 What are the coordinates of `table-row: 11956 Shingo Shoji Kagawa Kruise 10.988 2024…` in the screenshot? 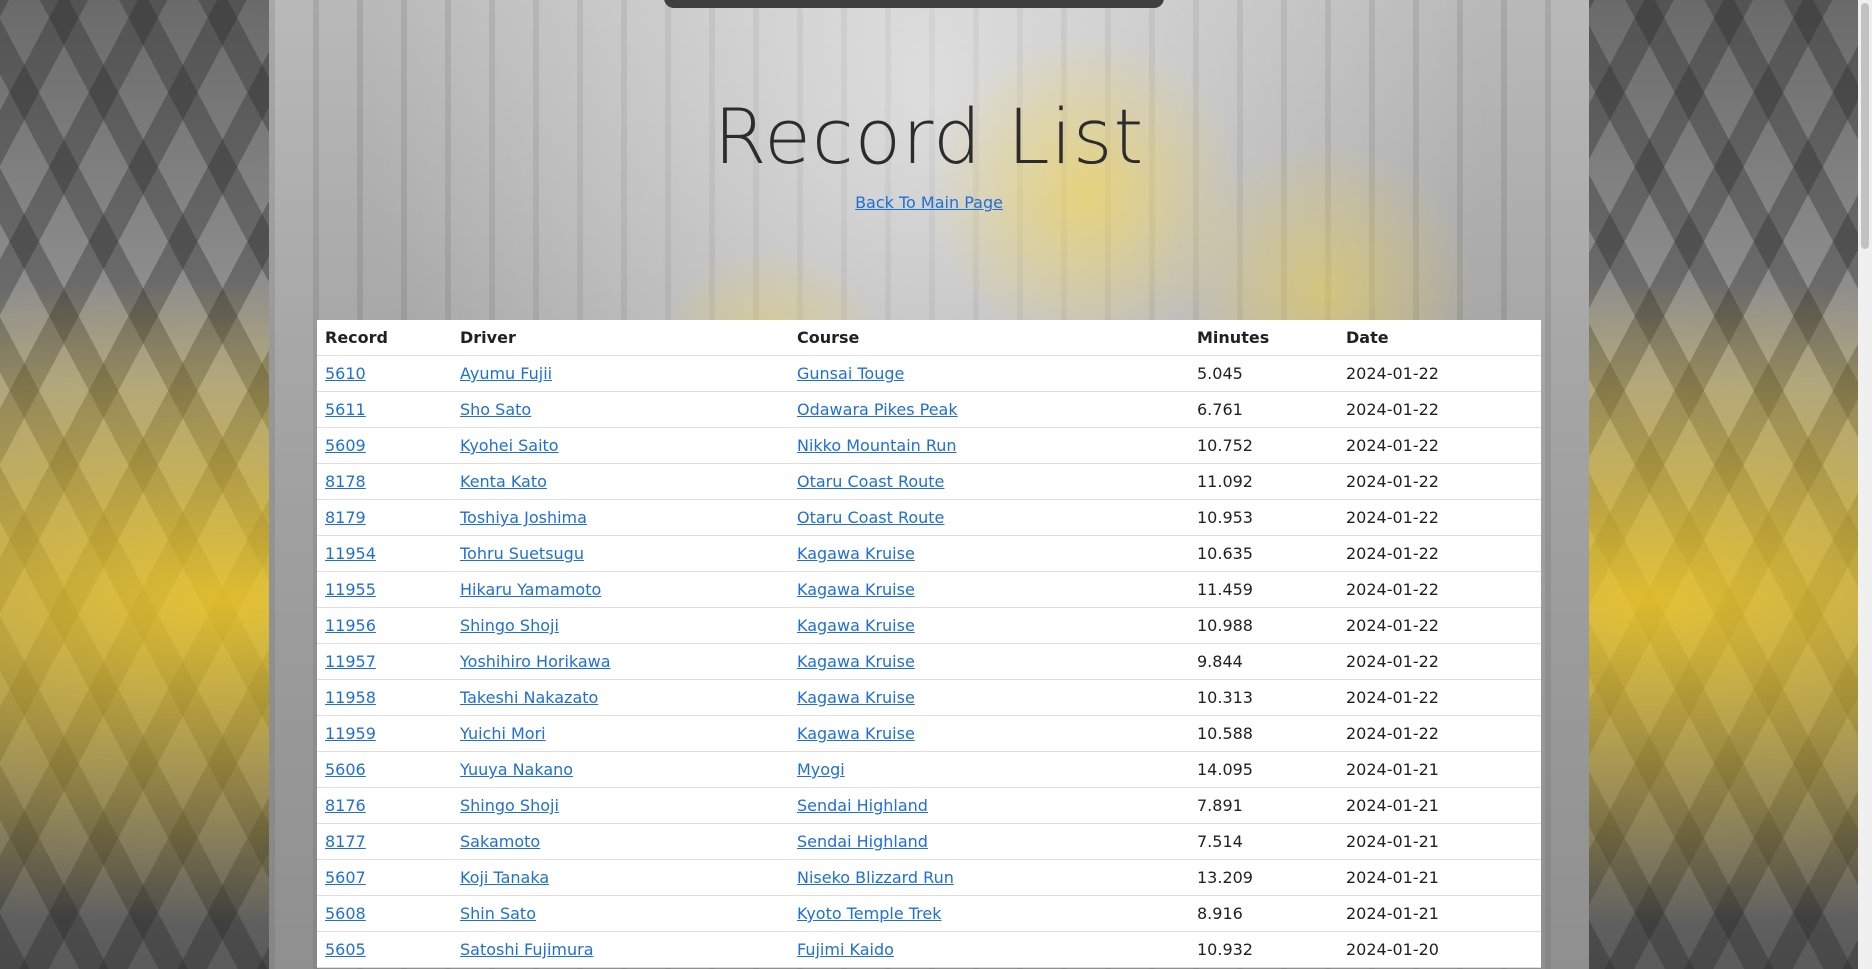 It's located at (929, 625).